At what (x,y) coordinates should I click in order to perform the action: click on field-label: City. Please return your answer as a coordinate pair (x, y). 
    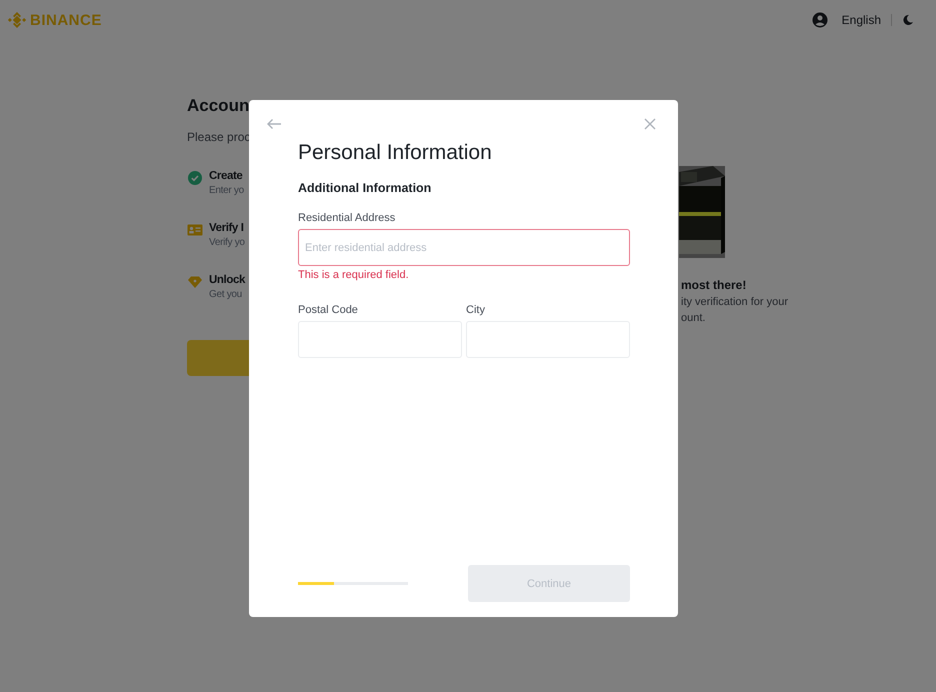
    Looking at the image, I should click on (476, 310).